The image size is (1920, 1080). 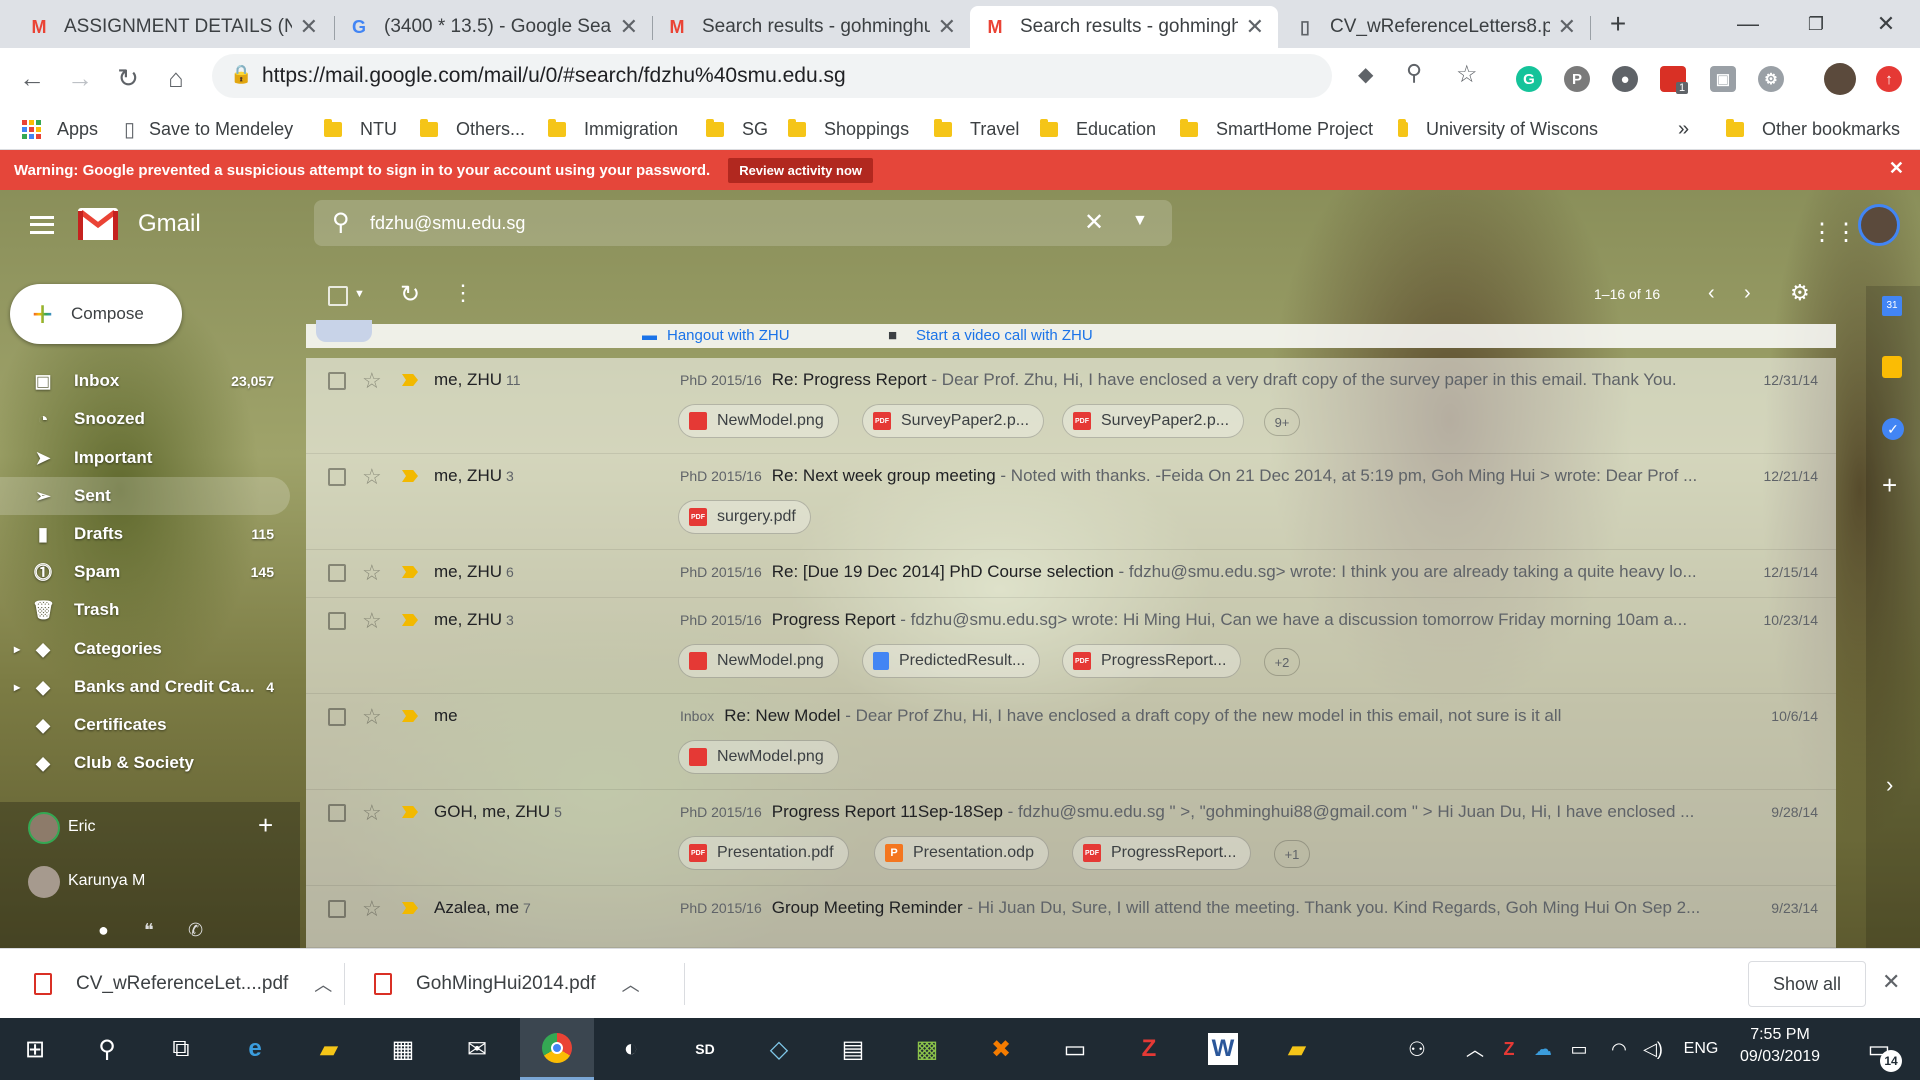 I want to click on app-icon: ▩, so click(x=927, y=1049).